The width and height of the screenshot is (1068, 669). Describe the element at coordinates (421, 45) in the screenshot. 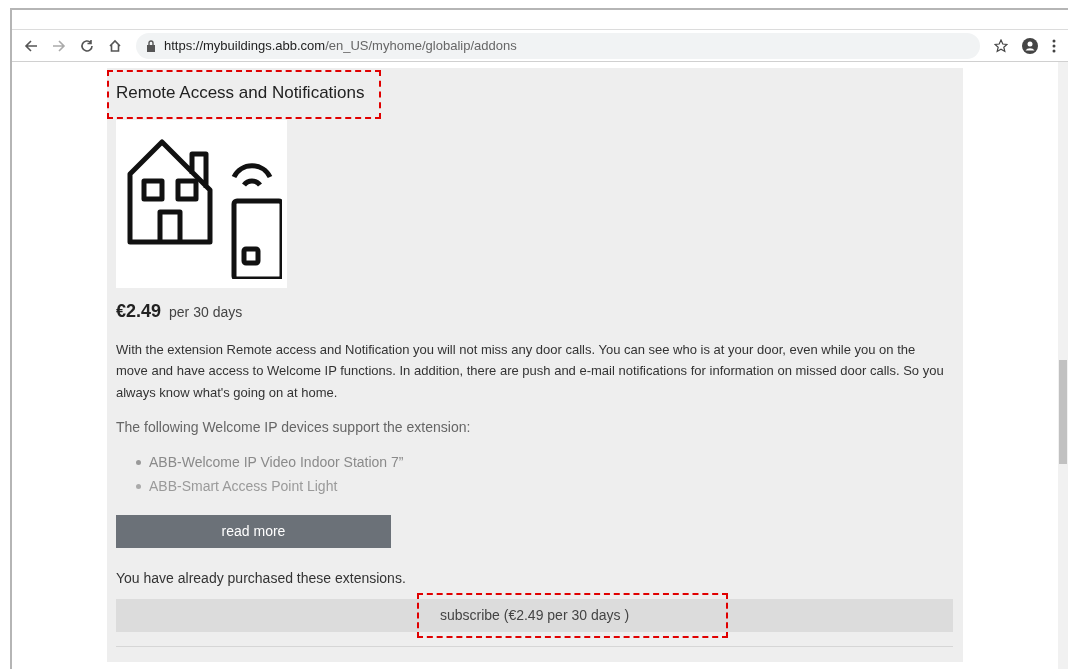

I see `url-path: /en_US/myhome/globalip/addons` at that location.